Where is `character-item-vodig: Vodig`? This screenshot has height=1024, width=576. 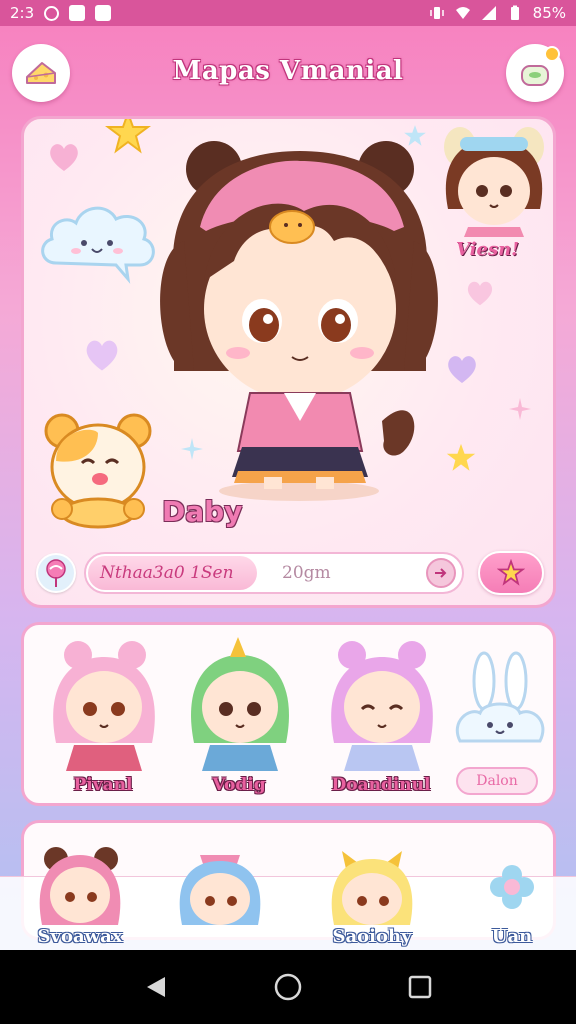
character-item-vodig: Vodig is located at coordinates (239, 718).